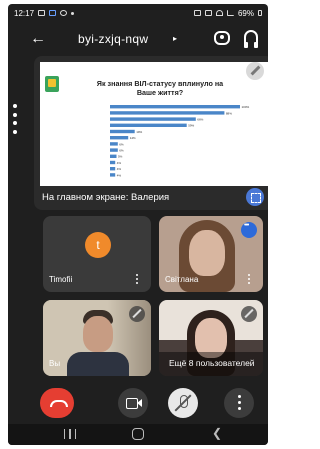  I want to click on wifi-icon, so click(219, 13).